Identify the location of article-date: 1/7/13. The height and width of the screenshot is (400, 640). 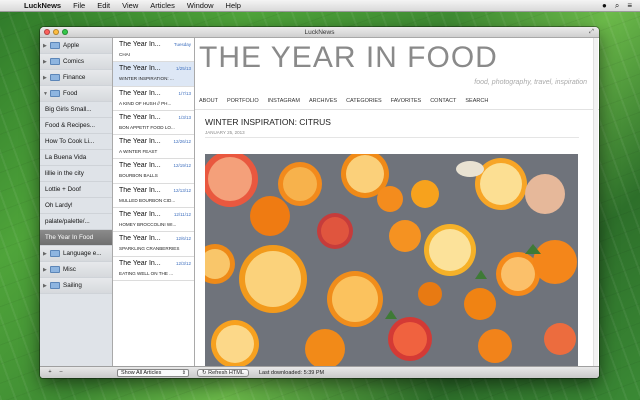
(184, 93).